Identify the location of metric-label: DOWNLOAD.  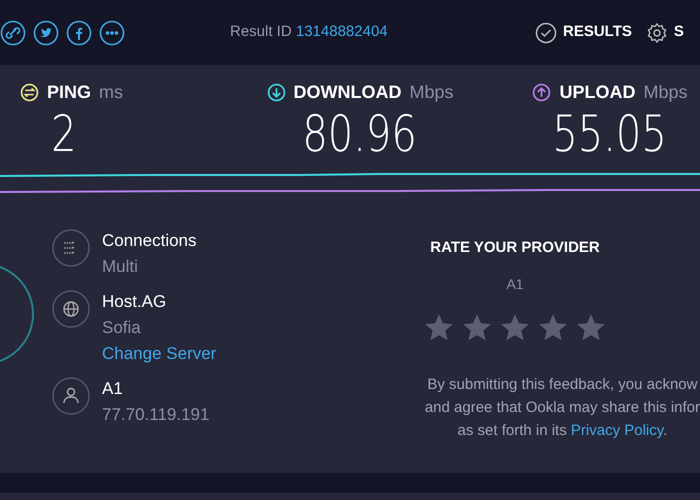
(348, 92).